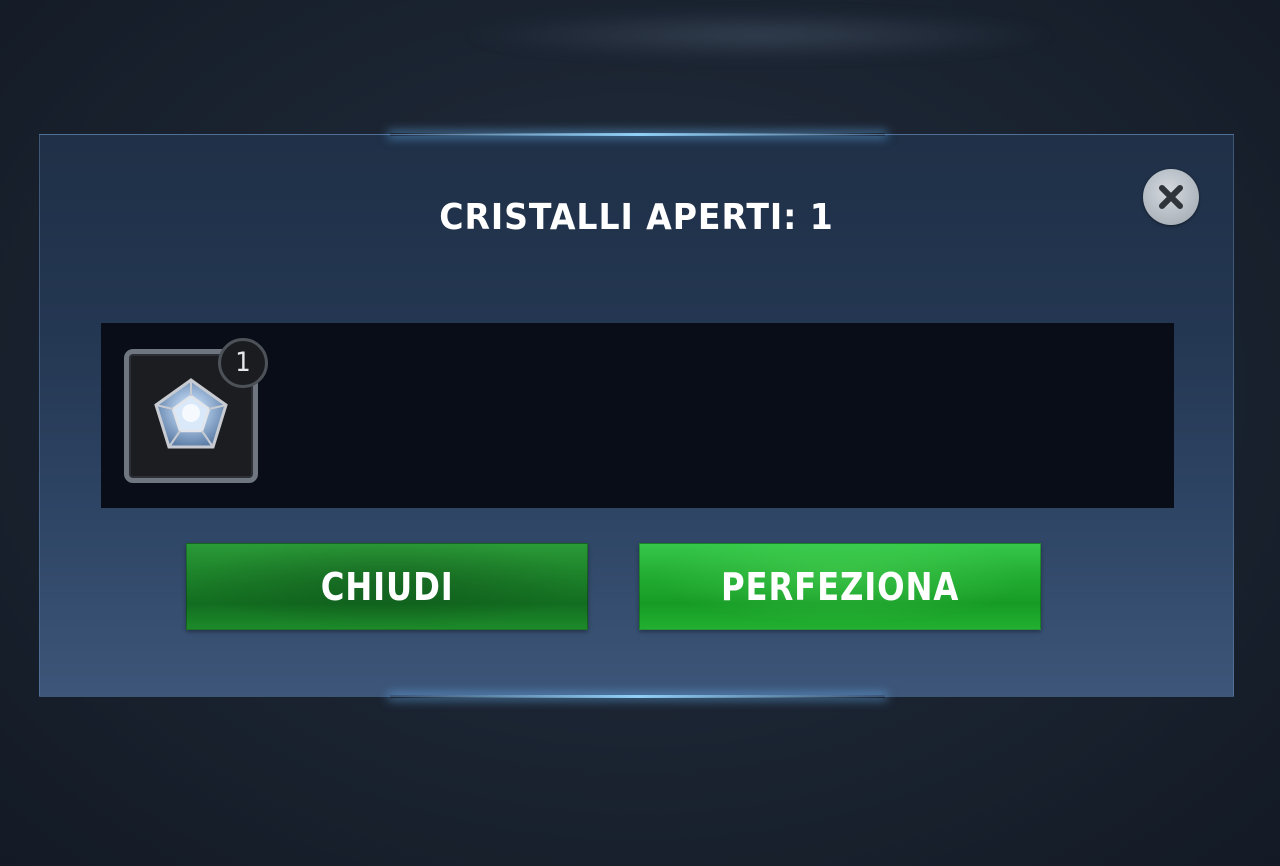 The width and height of the screenshot is (1280, 866). I want to click on close-dialog-button: CHIUDI, so click(387, 586).